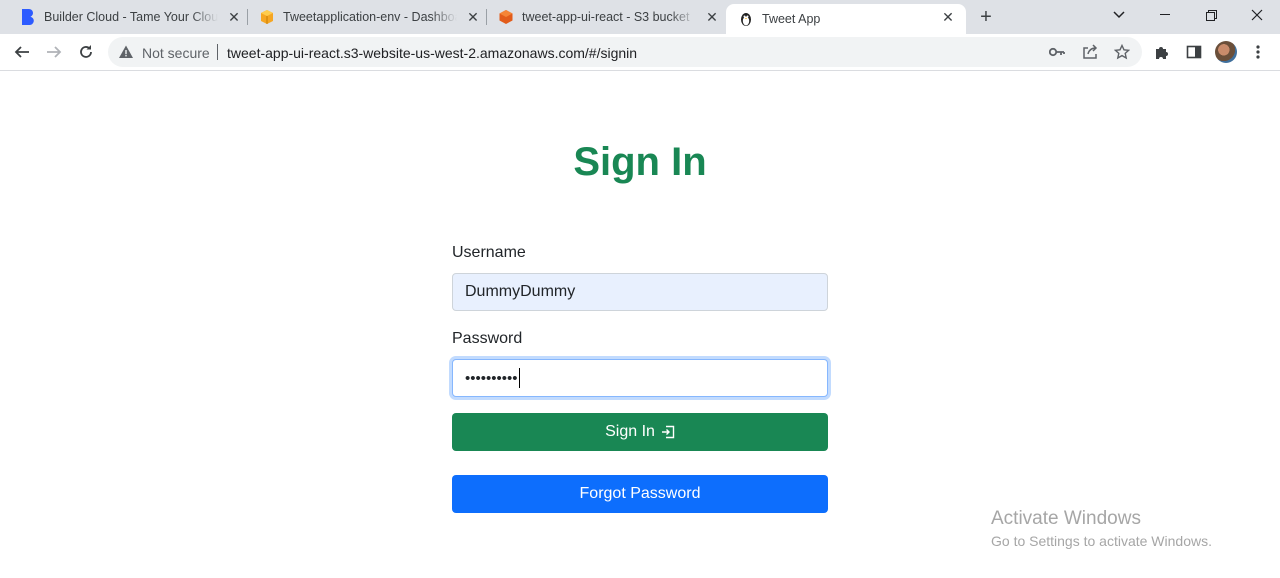 The width and height of the screenshot is (1280, 578). What do you see at coordinates (520, 291) in the screenshot?
I see `username-value: DummyDummy` at bounding box center [520, 291].